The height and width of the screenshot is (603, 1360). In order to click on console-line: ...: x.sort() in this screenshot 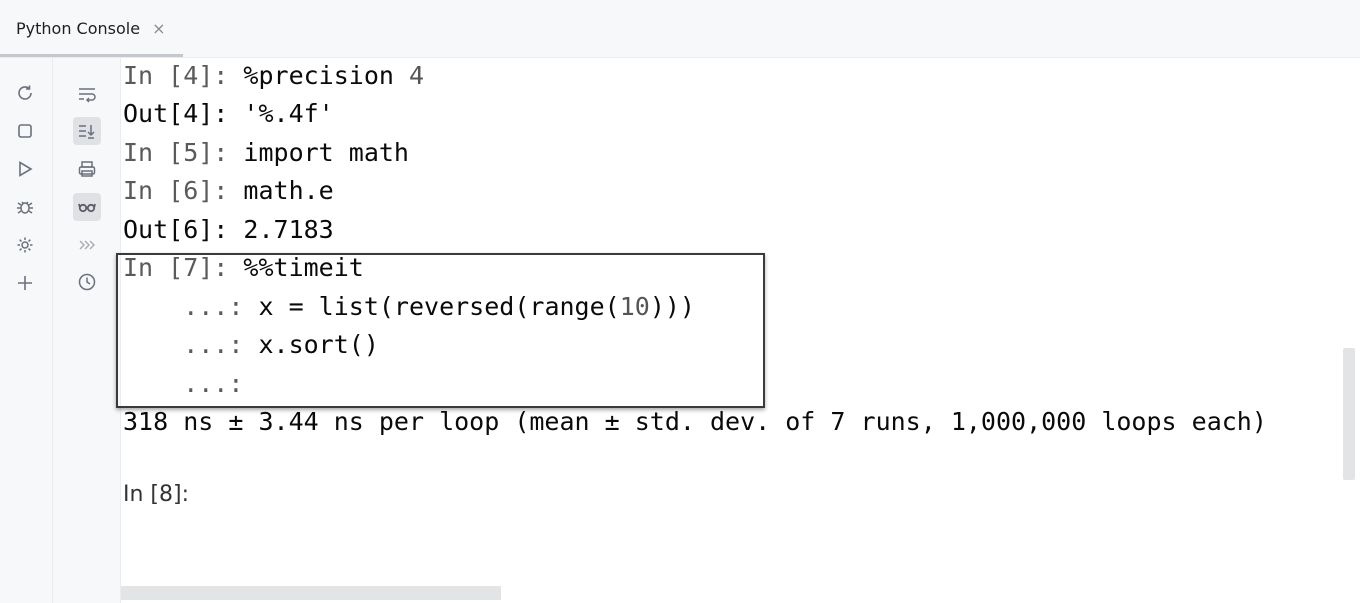, I will do `click(251, 345)`.